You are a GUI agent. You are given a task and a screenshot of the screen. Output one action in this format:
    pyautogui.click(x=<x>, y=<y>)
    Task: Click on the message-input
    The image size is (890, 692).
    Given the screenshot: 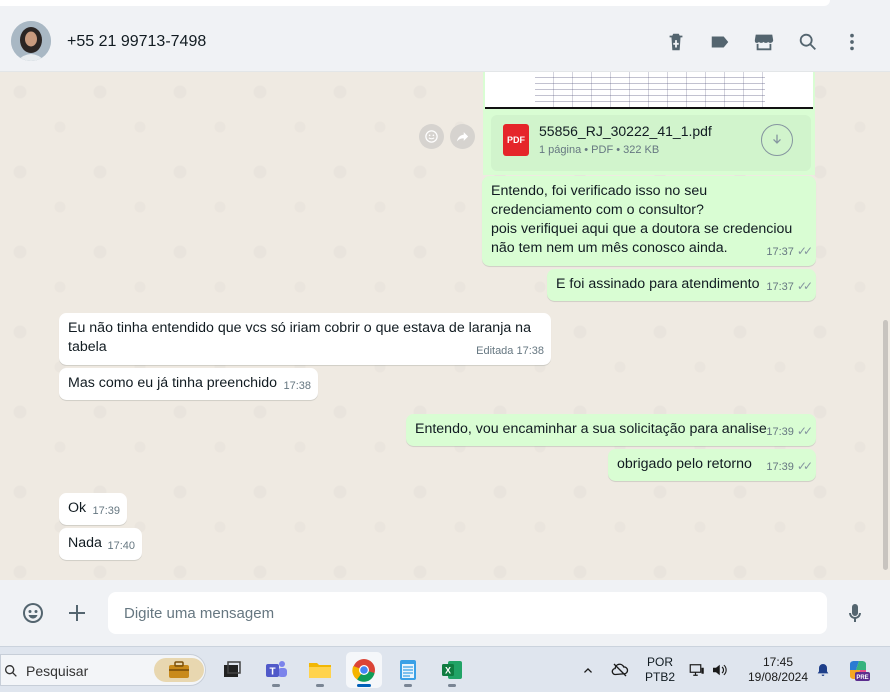 What is the action you would take?
    pyautogui.click(x=467, y=613)
    